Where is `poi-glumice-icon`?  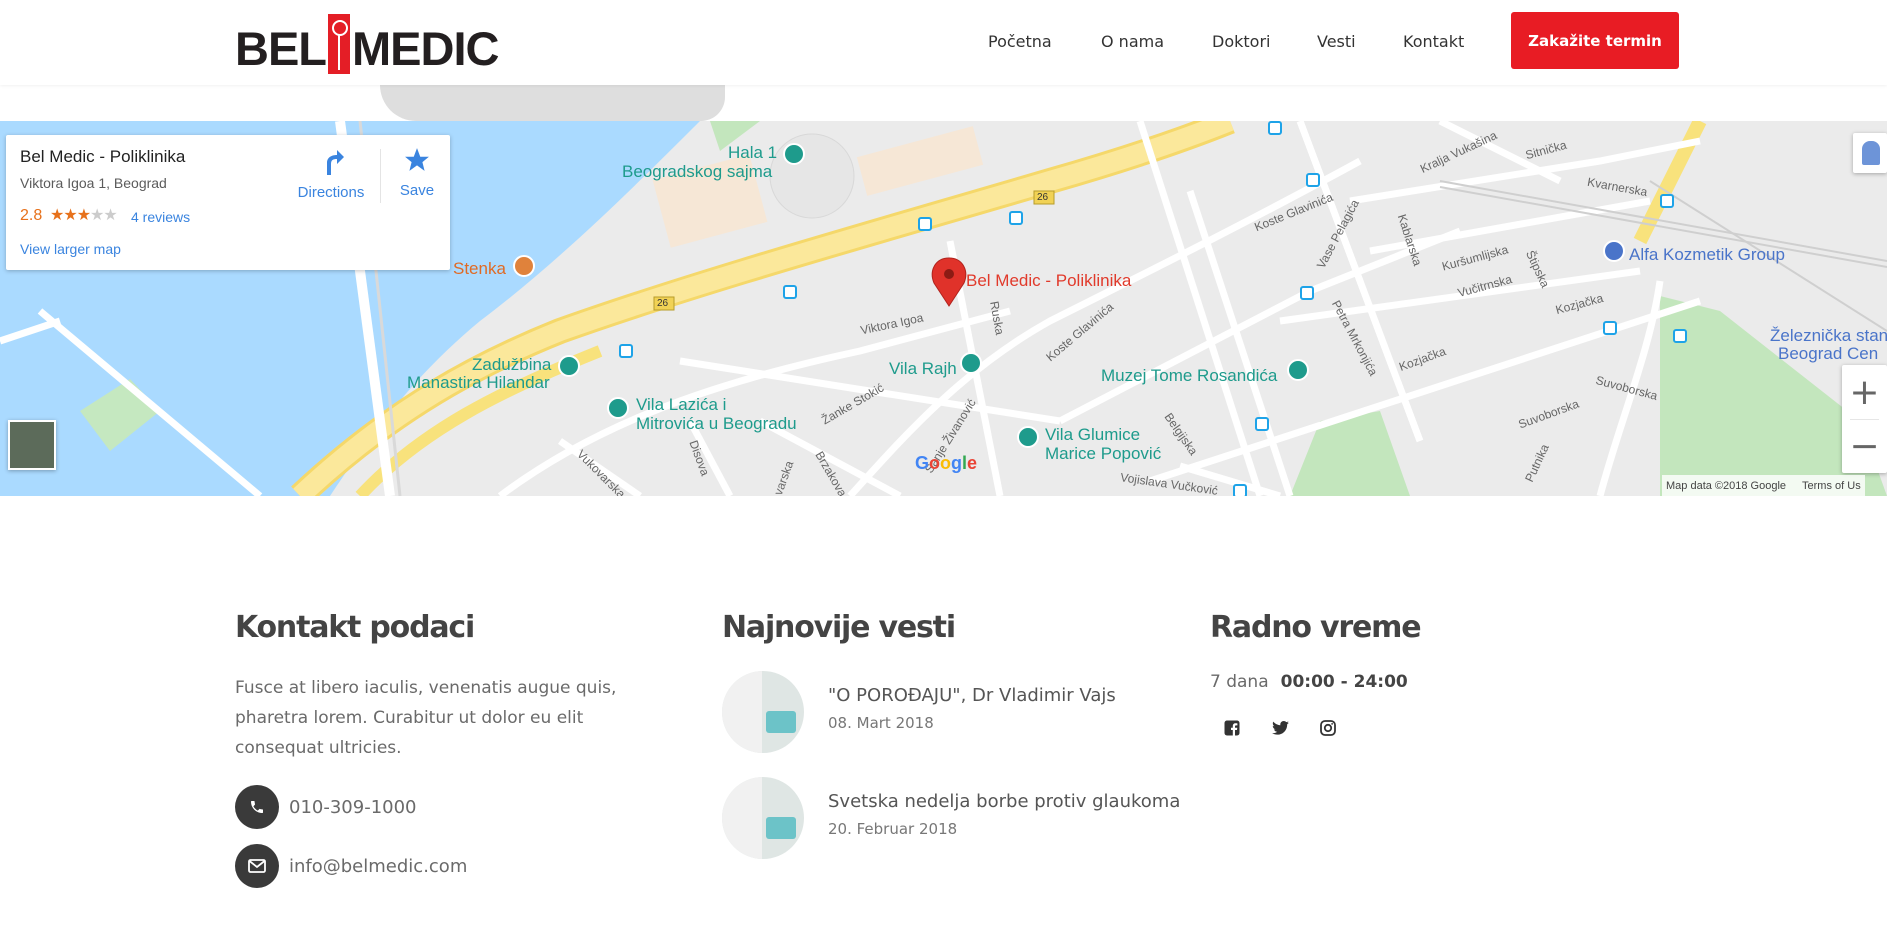 poi-glumice-icon is located at coordinates (1028, 437).